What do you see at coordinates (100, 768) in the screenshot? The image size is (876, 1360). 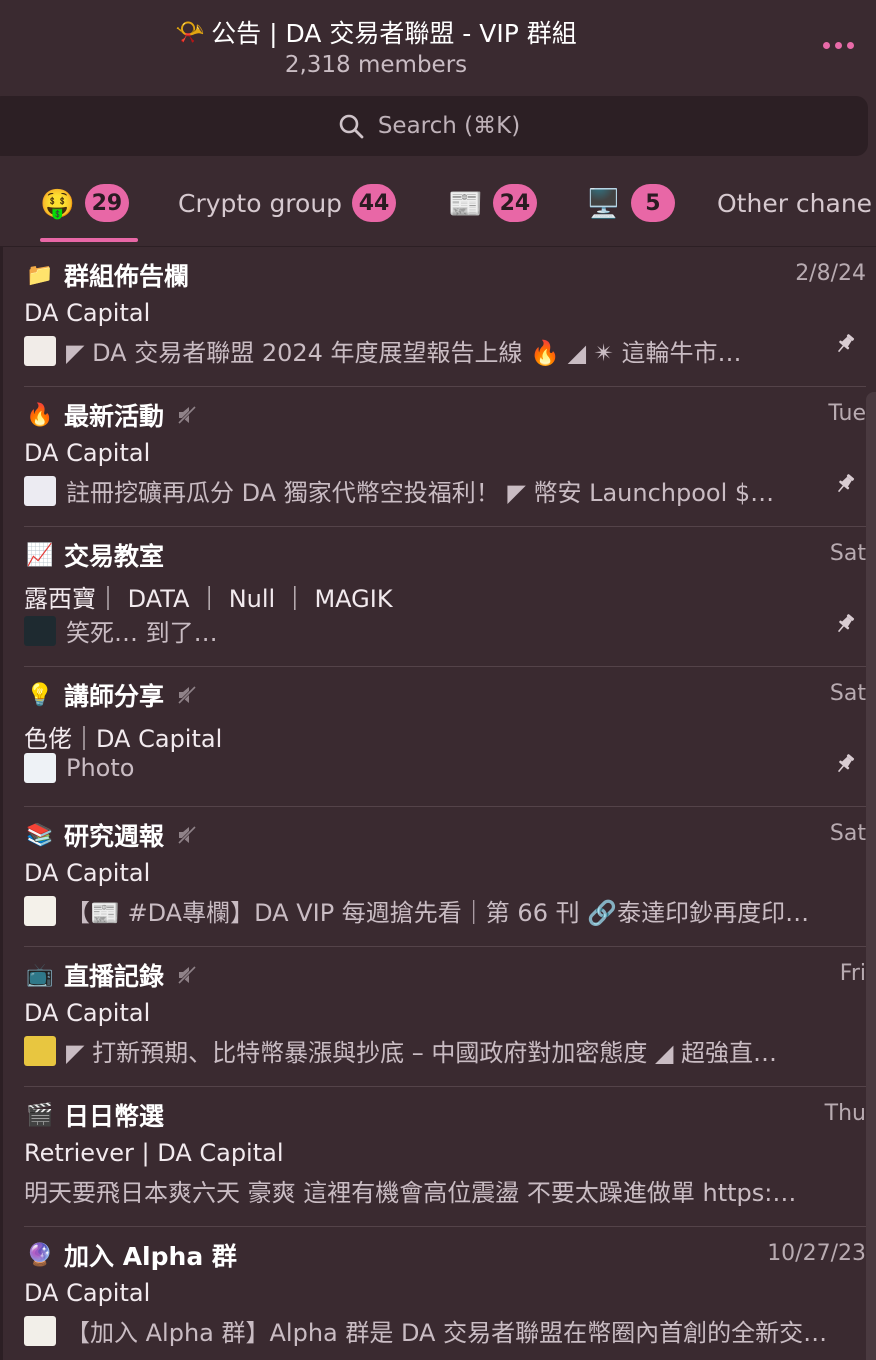 I see `chat-preview-text: Photo` at bounding box center [100, 768].